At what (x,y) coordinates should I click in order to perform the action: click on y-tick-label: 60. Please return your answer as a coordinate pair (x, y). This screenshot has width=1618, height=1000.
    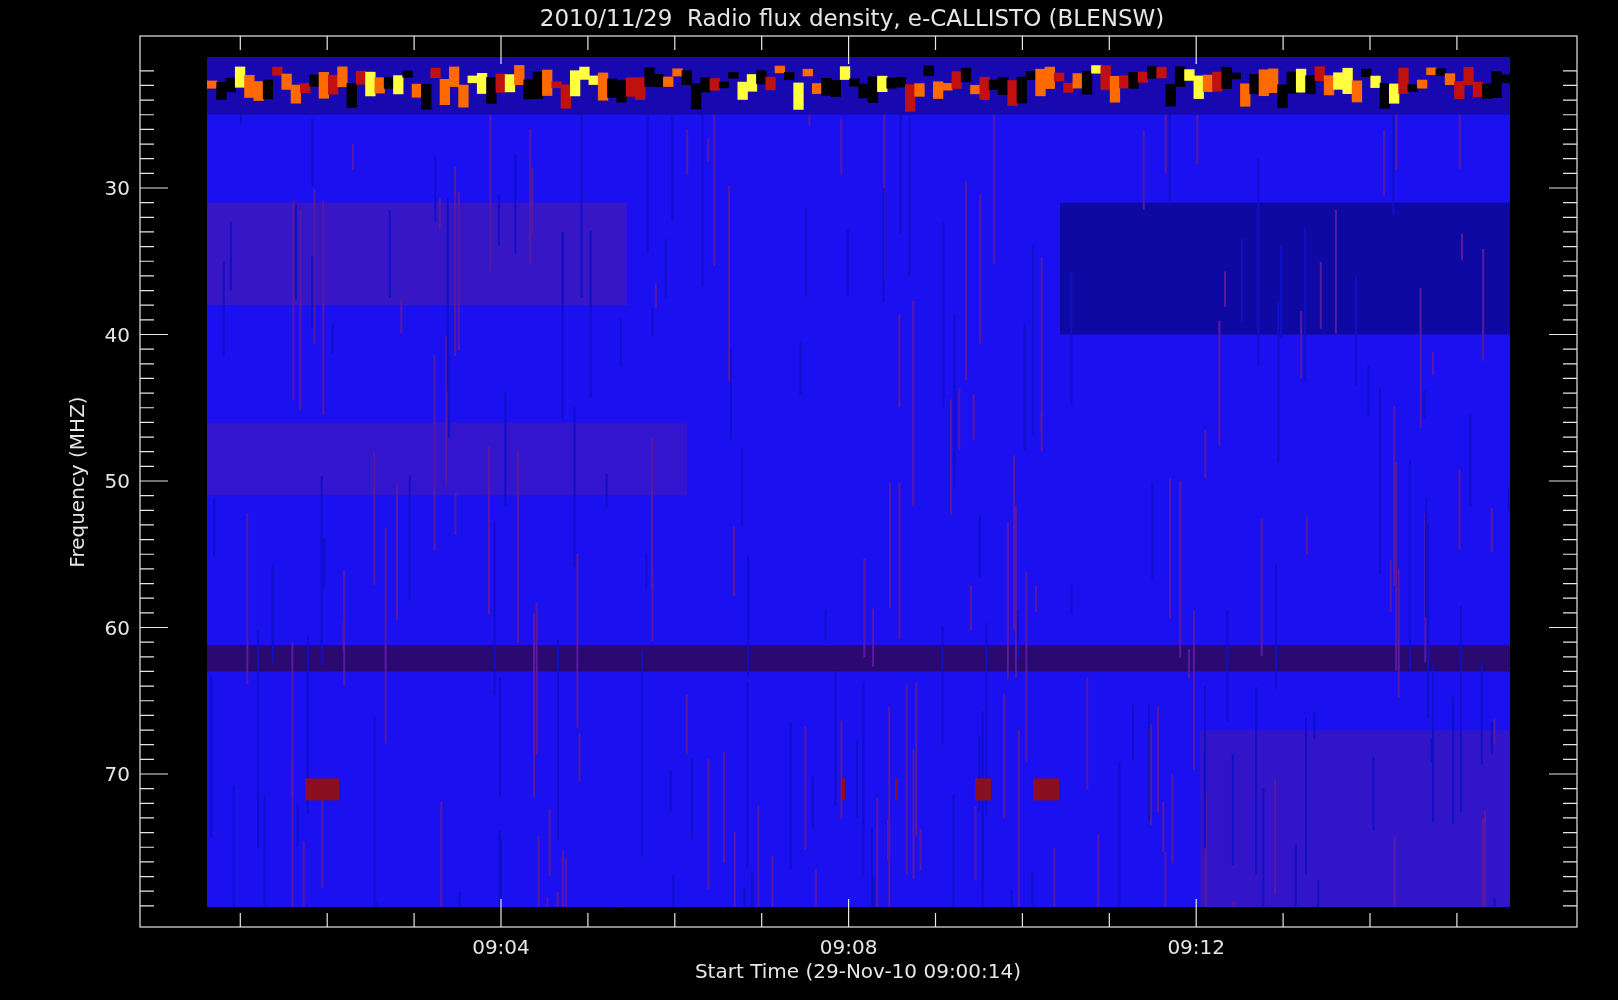
    Looking at the image, I should click on (117, 627).